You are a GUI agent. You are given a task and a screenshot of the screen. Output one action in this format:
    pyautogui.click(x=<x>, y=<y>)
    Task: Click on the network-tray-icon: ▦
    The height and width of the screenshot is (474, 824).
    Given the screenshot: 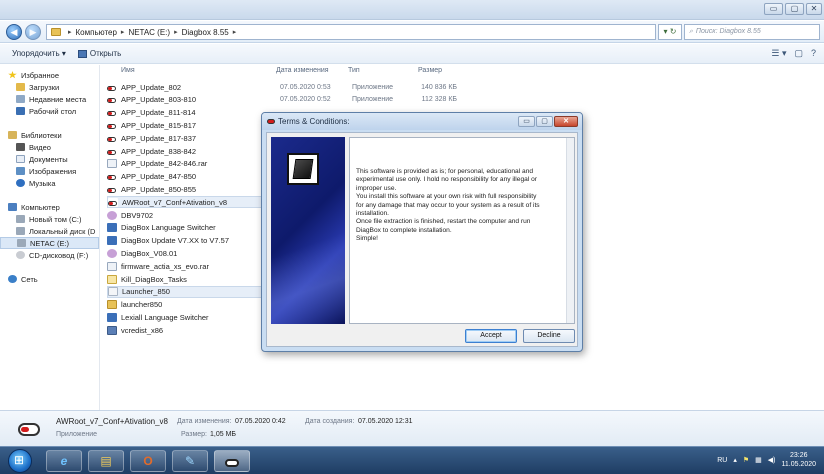 What is the action you would take?
    pyautogui.click(x=758, y=460)
    